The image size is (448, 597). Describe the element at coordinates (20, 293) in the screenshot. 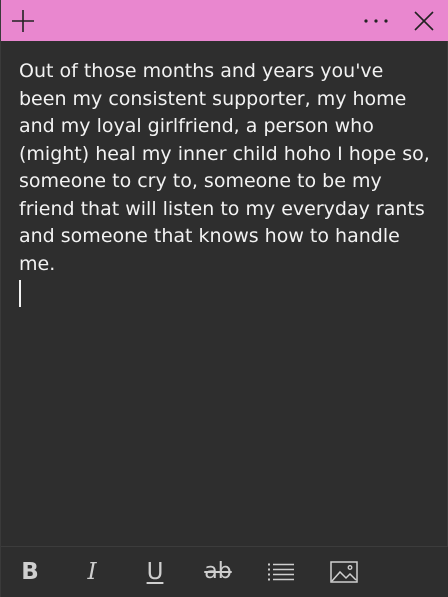

I see `text-caret` at that location.